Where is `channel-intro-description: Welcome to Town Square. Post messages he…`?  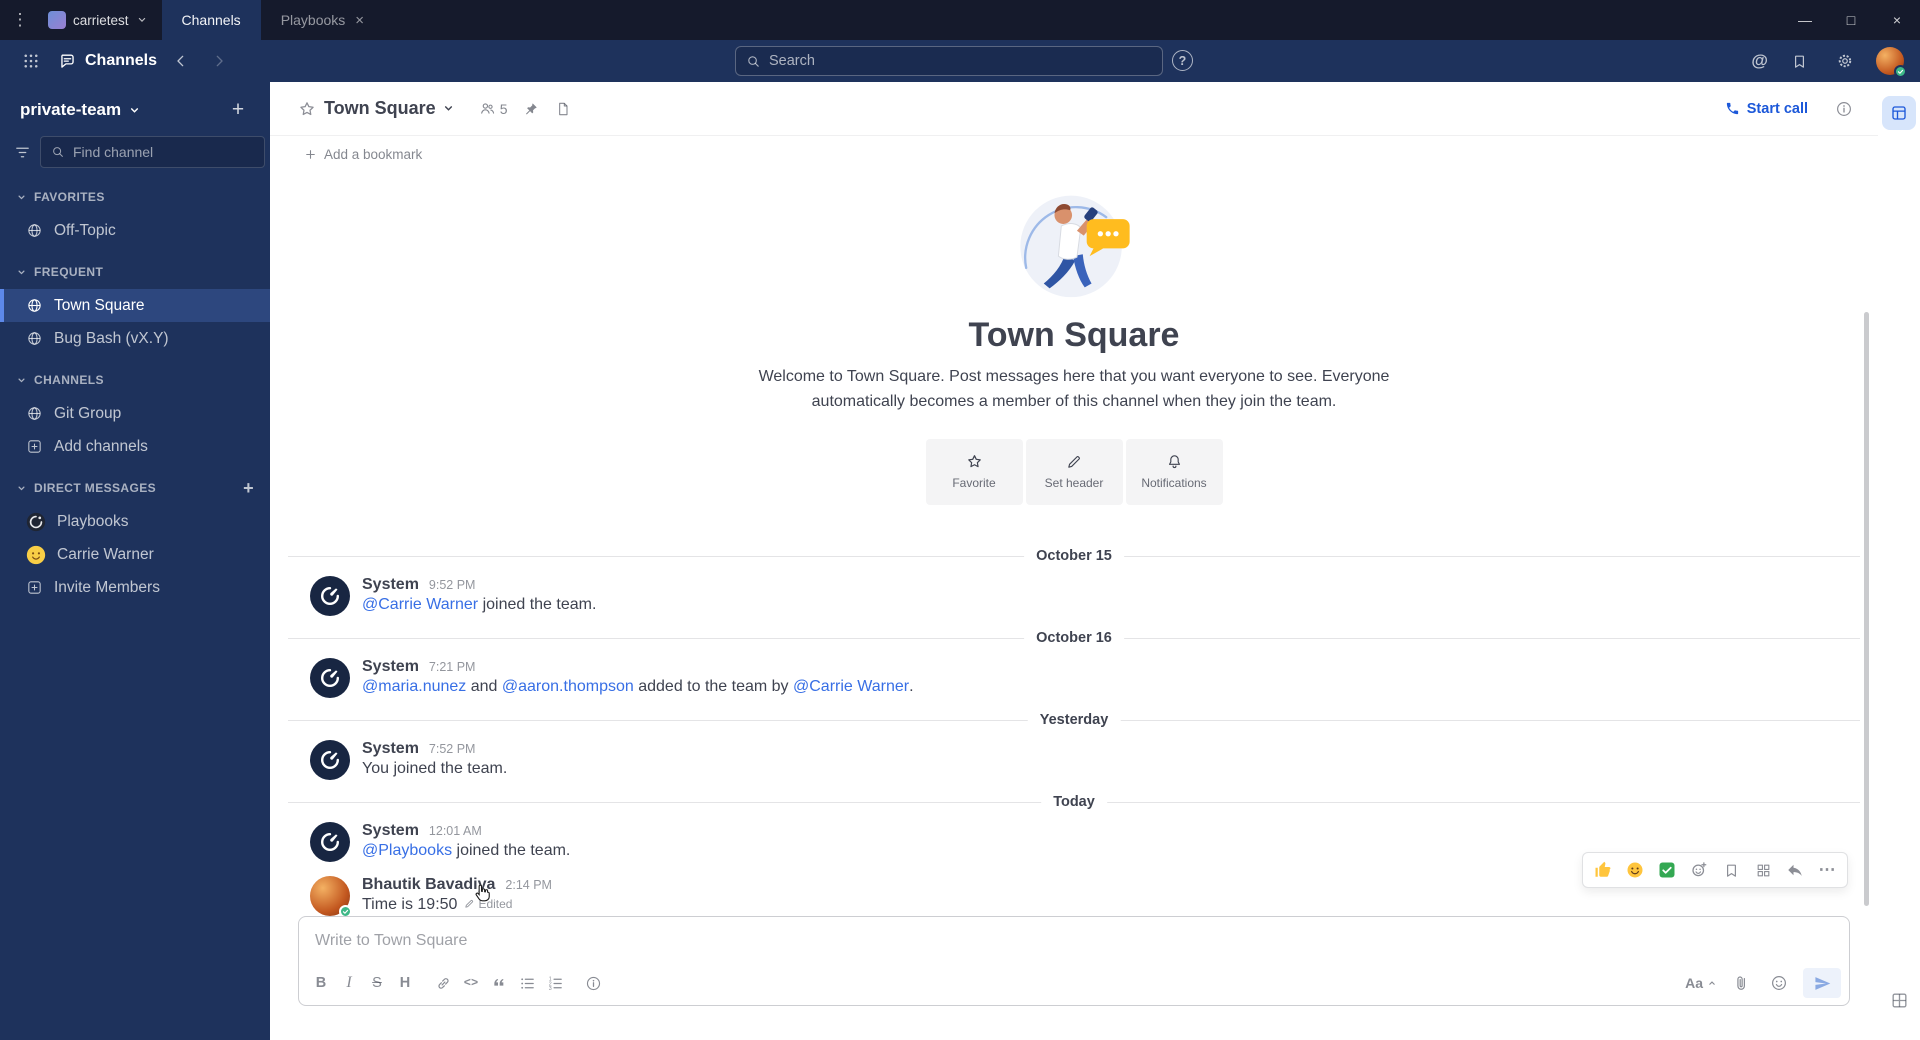
channel-intro-description: Welcome to Town Square. Post messages he… is located at coordinates (1074, 389).